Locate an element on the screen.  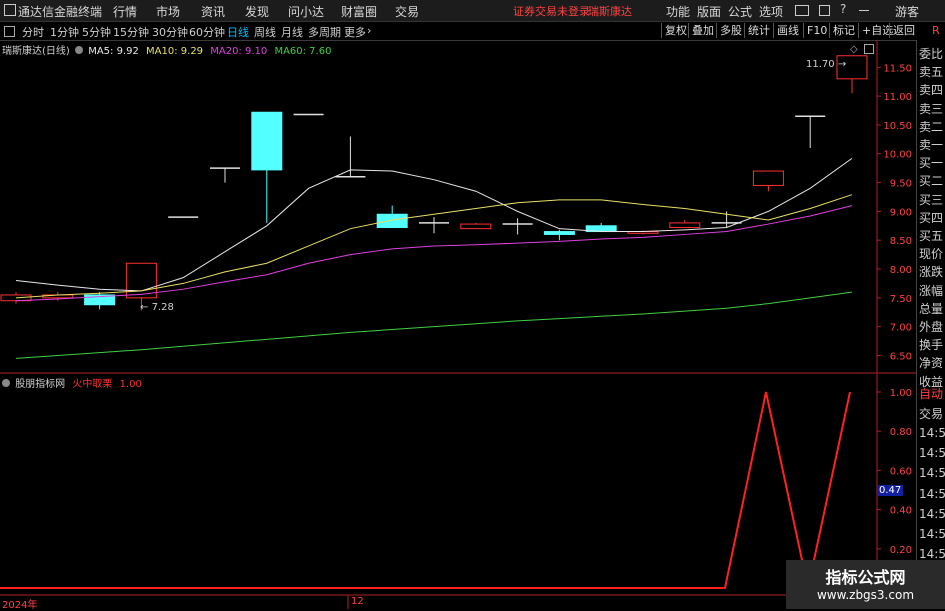
side-panel-lower-item: 自动 is located at coordinates (931, 393).